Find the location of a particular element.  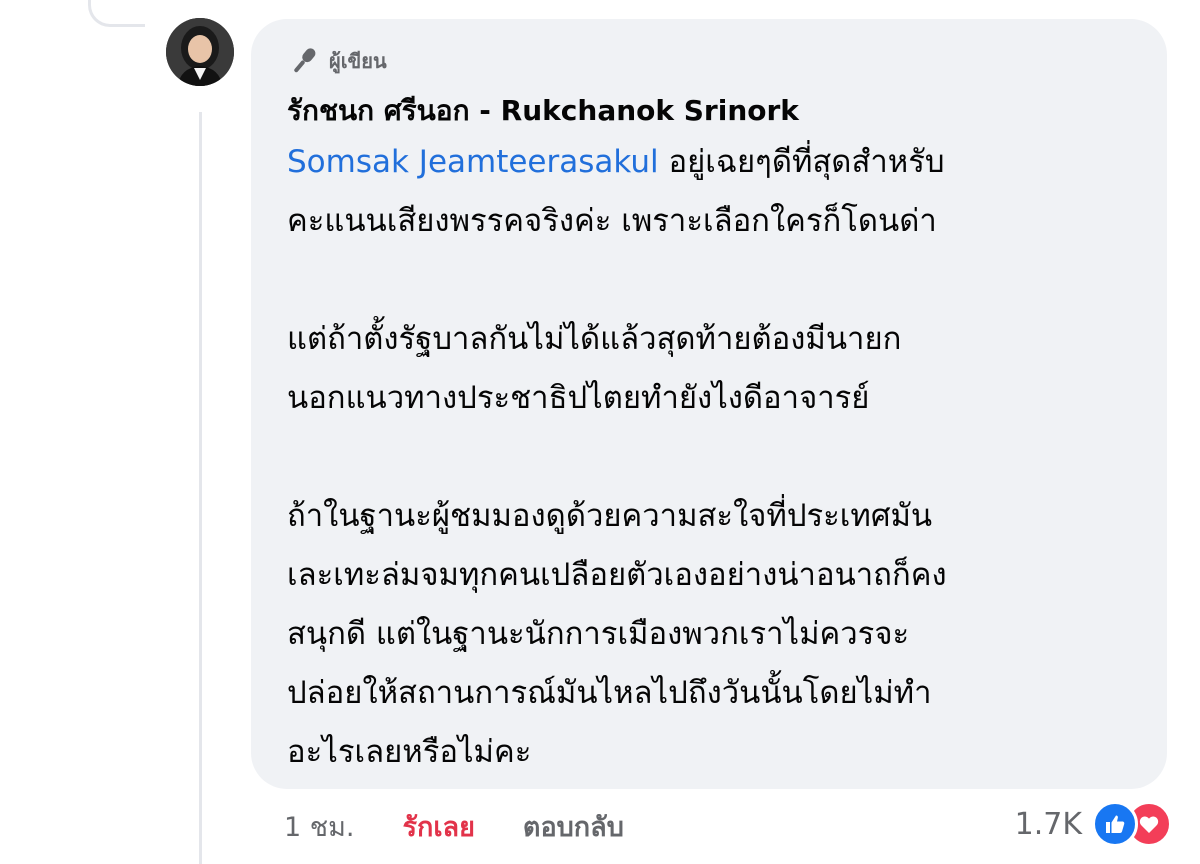

author-badge-label: ผู้เขียน is located at coordinates (358, 61).